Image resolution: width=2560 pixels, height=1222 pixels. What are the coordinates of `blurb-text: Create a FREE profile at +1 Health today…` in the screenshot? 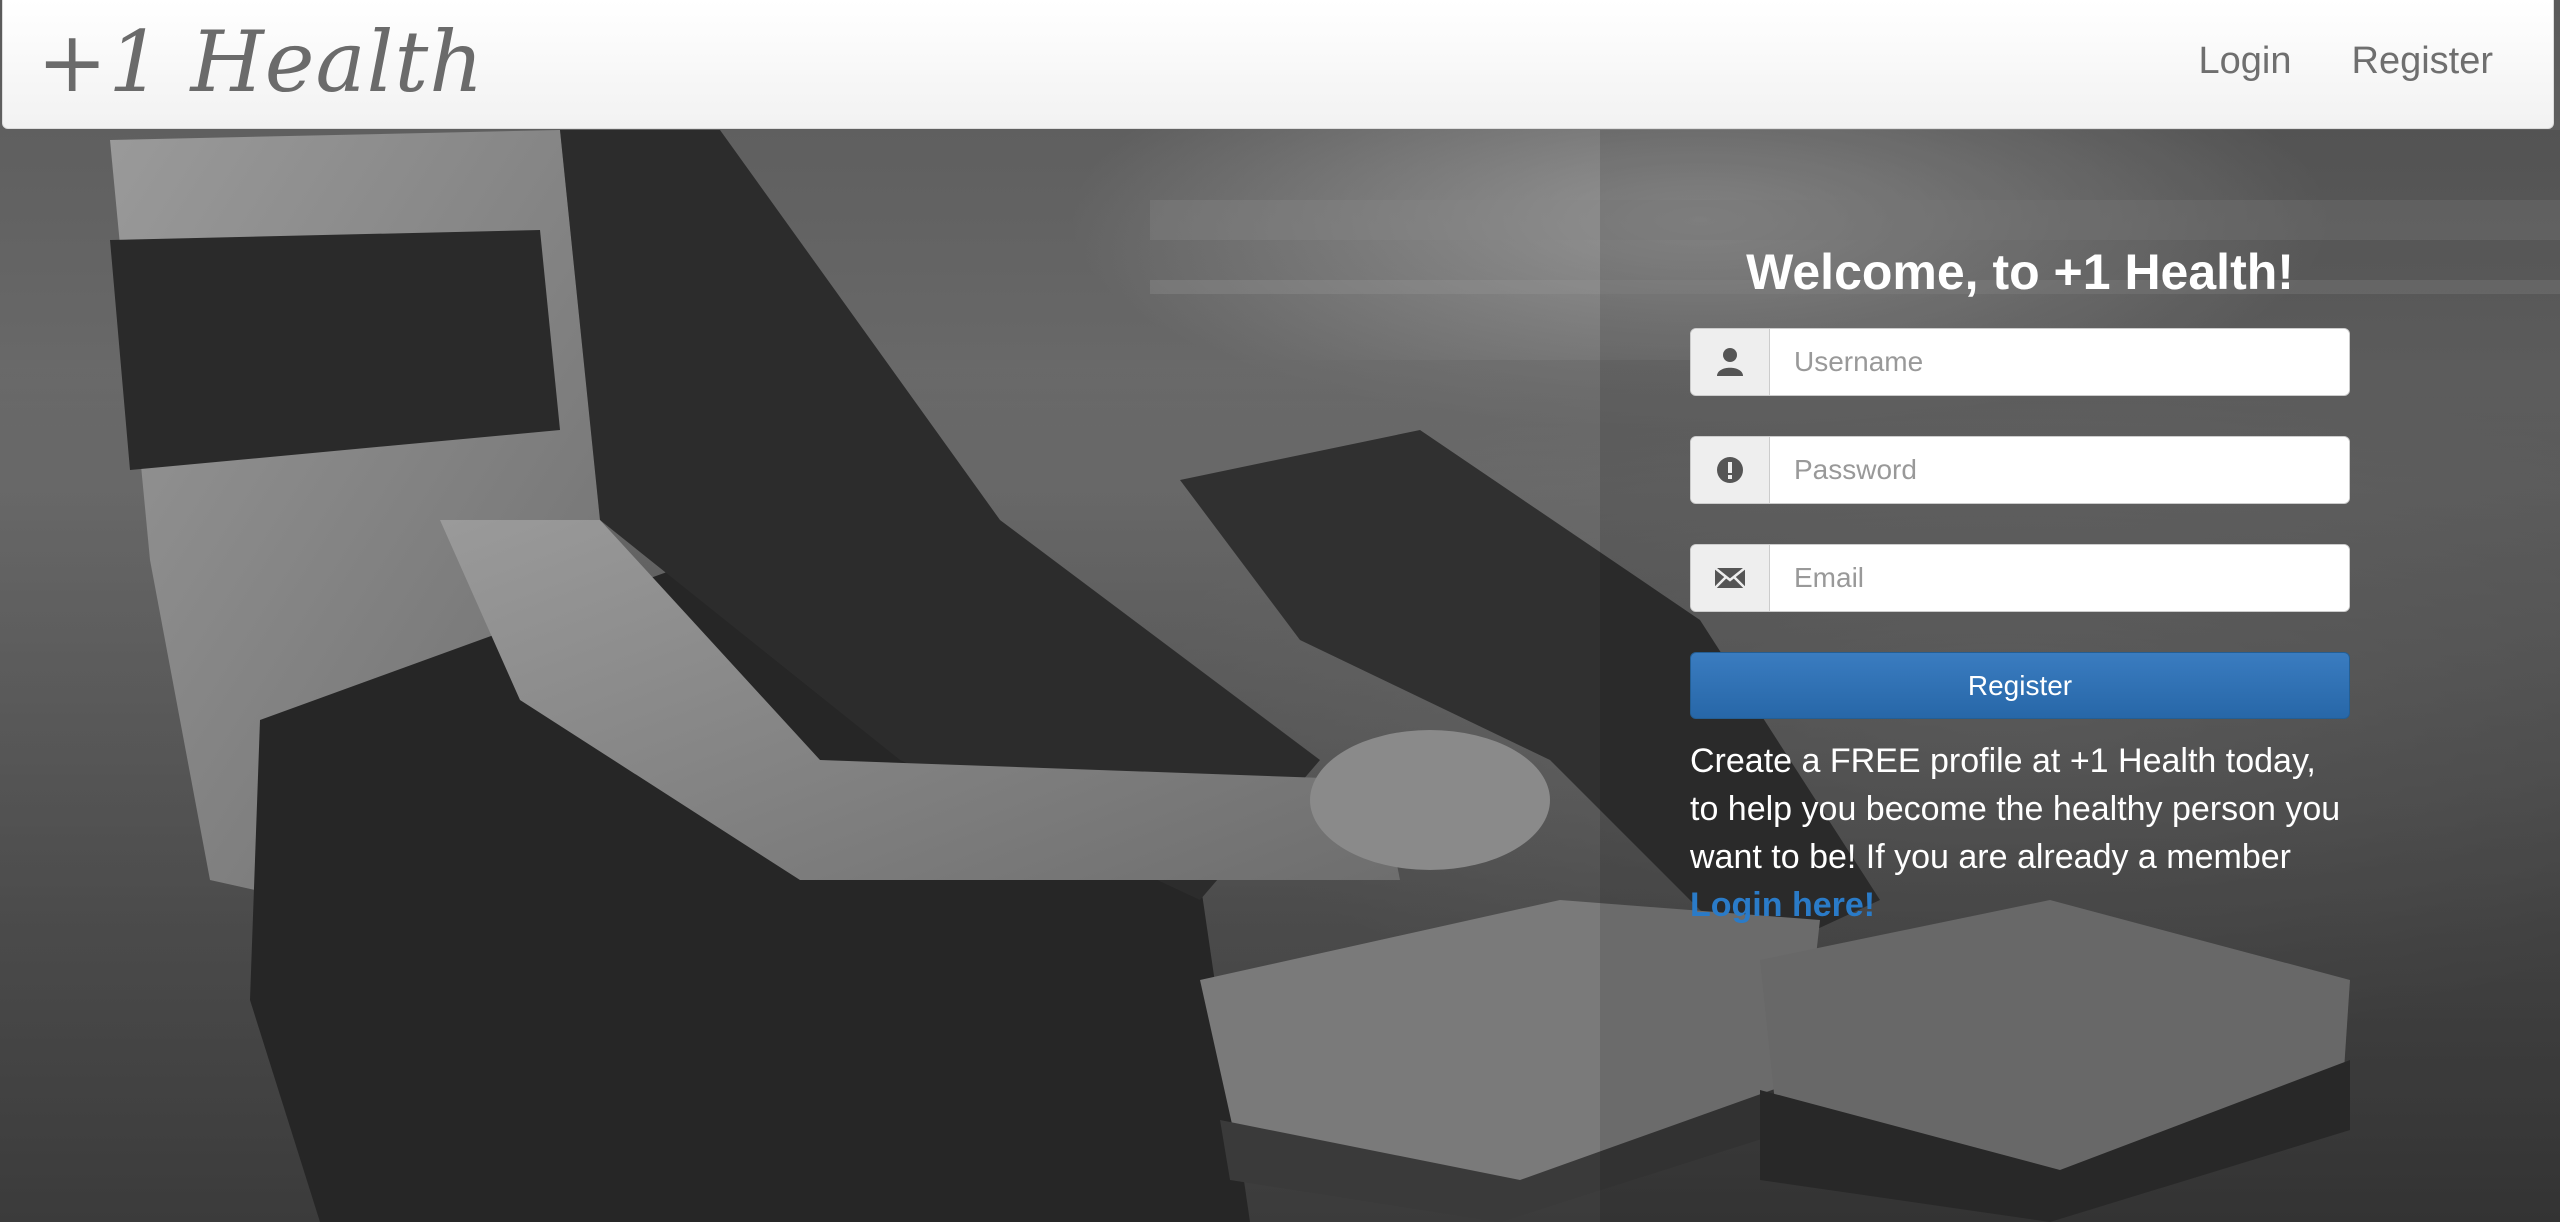 It's located at (2015, 809).